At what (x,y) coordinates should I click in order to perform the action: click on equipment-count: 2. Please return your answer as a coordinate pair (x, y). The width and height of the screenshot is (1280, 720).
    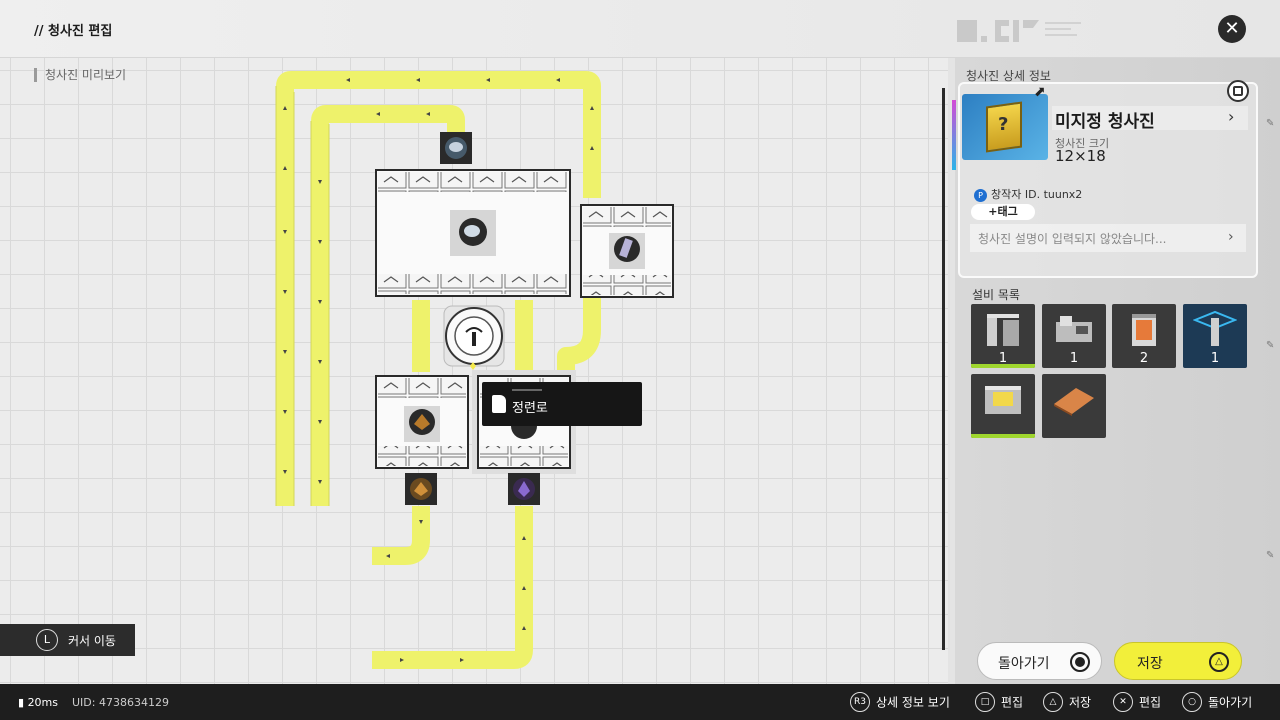
    Looking at the image, I should click on (1144, 358).